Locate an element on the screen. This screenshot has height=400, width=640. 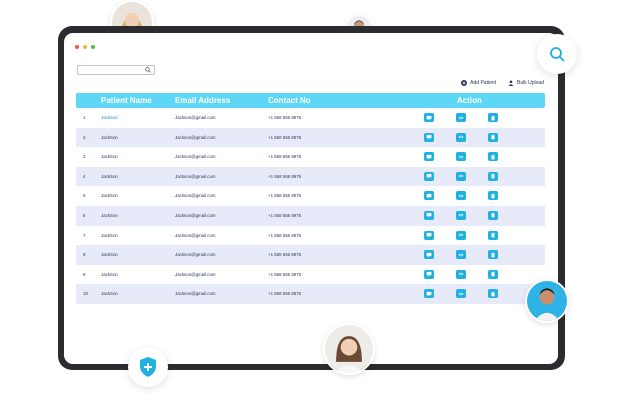
row-number: 1 is located at coordinates (84, 117).